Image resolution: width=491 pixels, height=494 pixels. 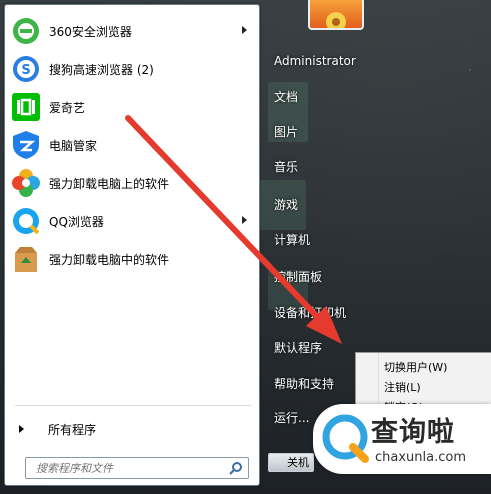 I want to click on link-default-programs: 默认程序, so click(x=298, y=347).